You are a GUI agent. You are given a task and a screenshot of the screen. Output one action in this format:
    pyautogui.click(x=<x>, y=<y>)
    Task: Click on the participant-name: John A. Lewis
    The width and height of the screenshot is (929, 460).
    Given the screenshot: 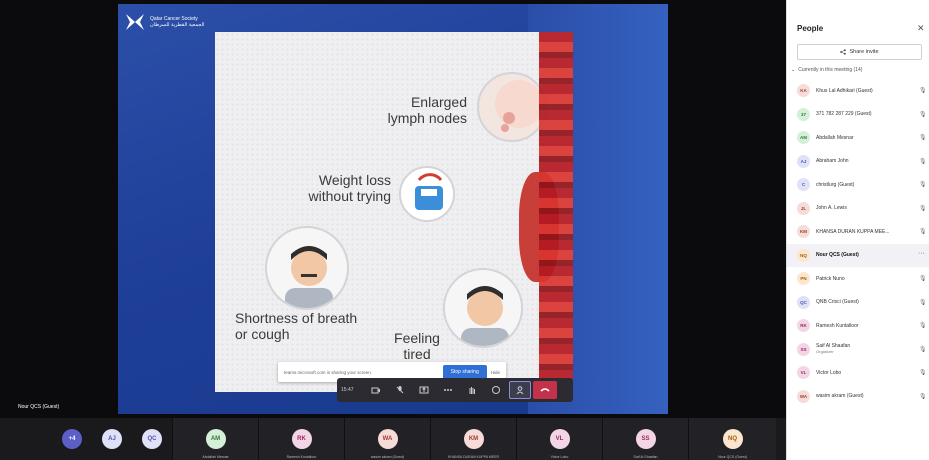 What is the action you would take?
    pyautogui.click(x=831, y=208)
    